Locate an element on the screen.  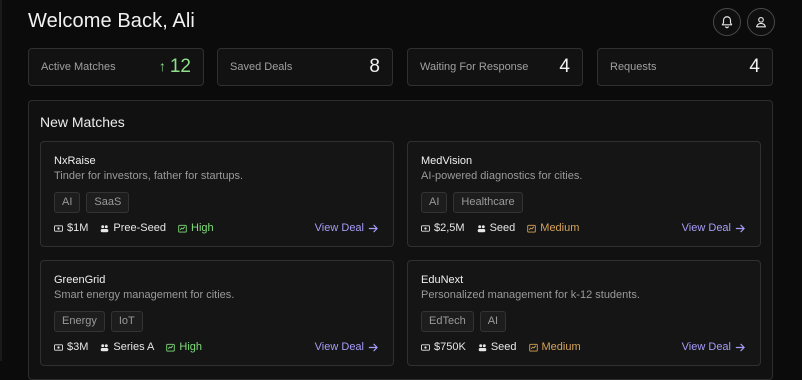
stat-waiting-for-response: Waiting For Response 4 is located at coordinates (495, 67).